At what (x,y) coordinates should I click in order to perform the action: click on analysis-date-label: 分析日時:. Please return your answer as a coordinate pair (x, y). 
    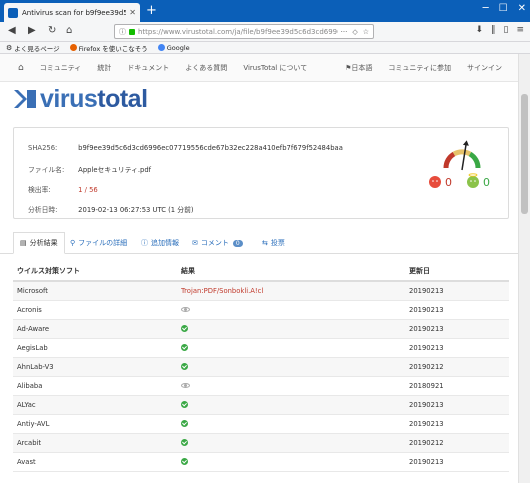
    Looking at the image, I should click on (43, 210).